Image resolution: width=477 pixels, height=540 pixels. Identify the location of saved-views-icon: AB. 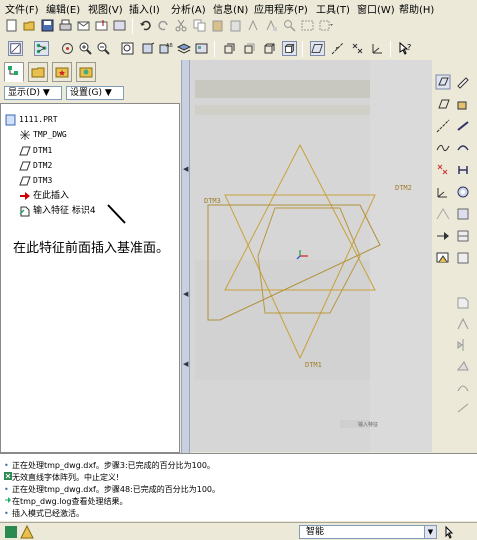
(165, 48).